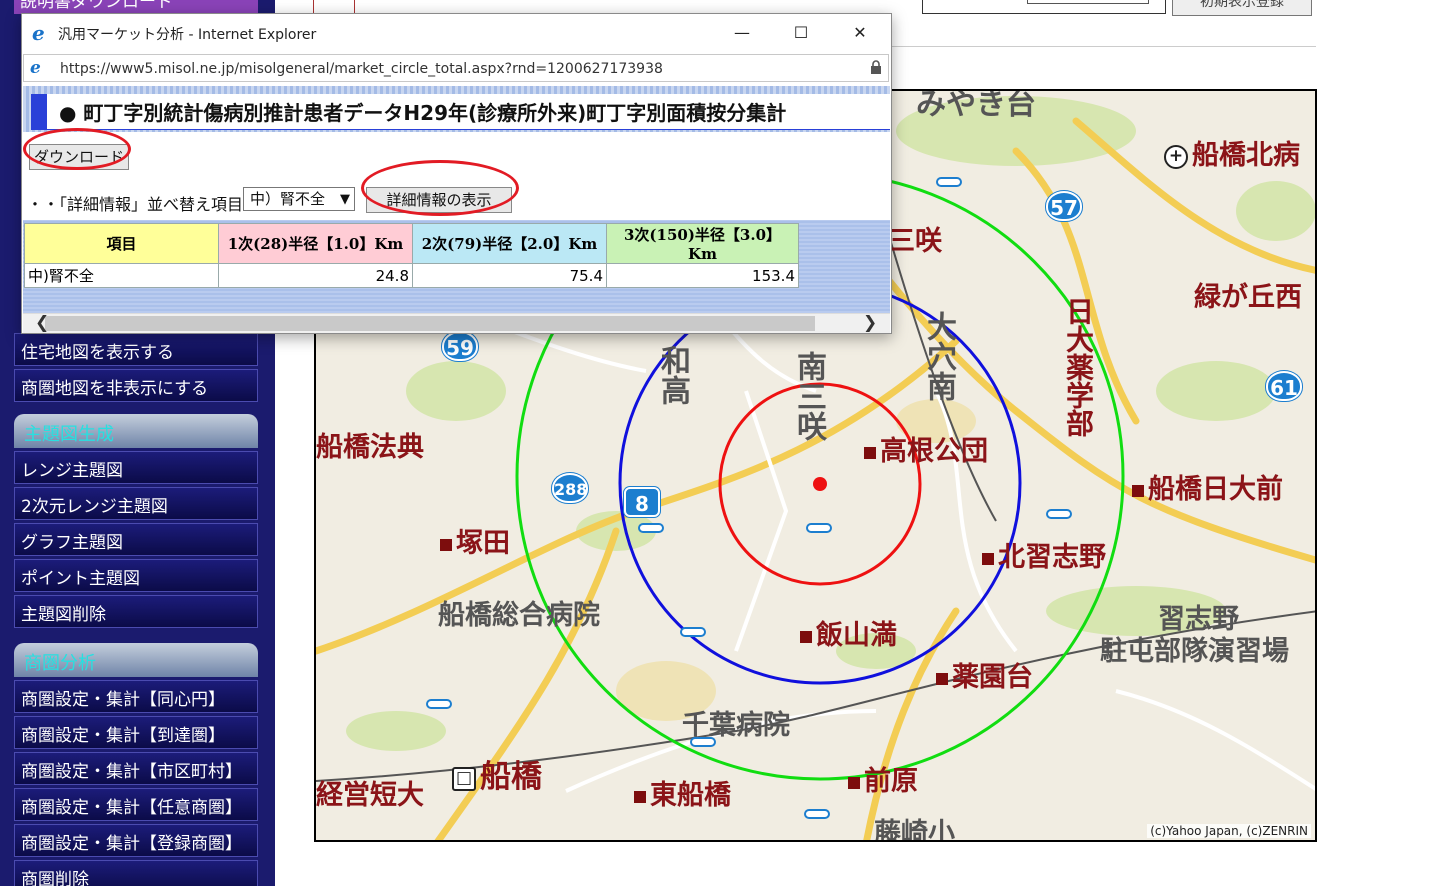 The height and width of the screenshot is (886, 1448). What do you see at coordinates (136, 349) in the screenshot?
I see `show-residential-map-button: 住宅地図を表示する` at bounding box center [136, 349].